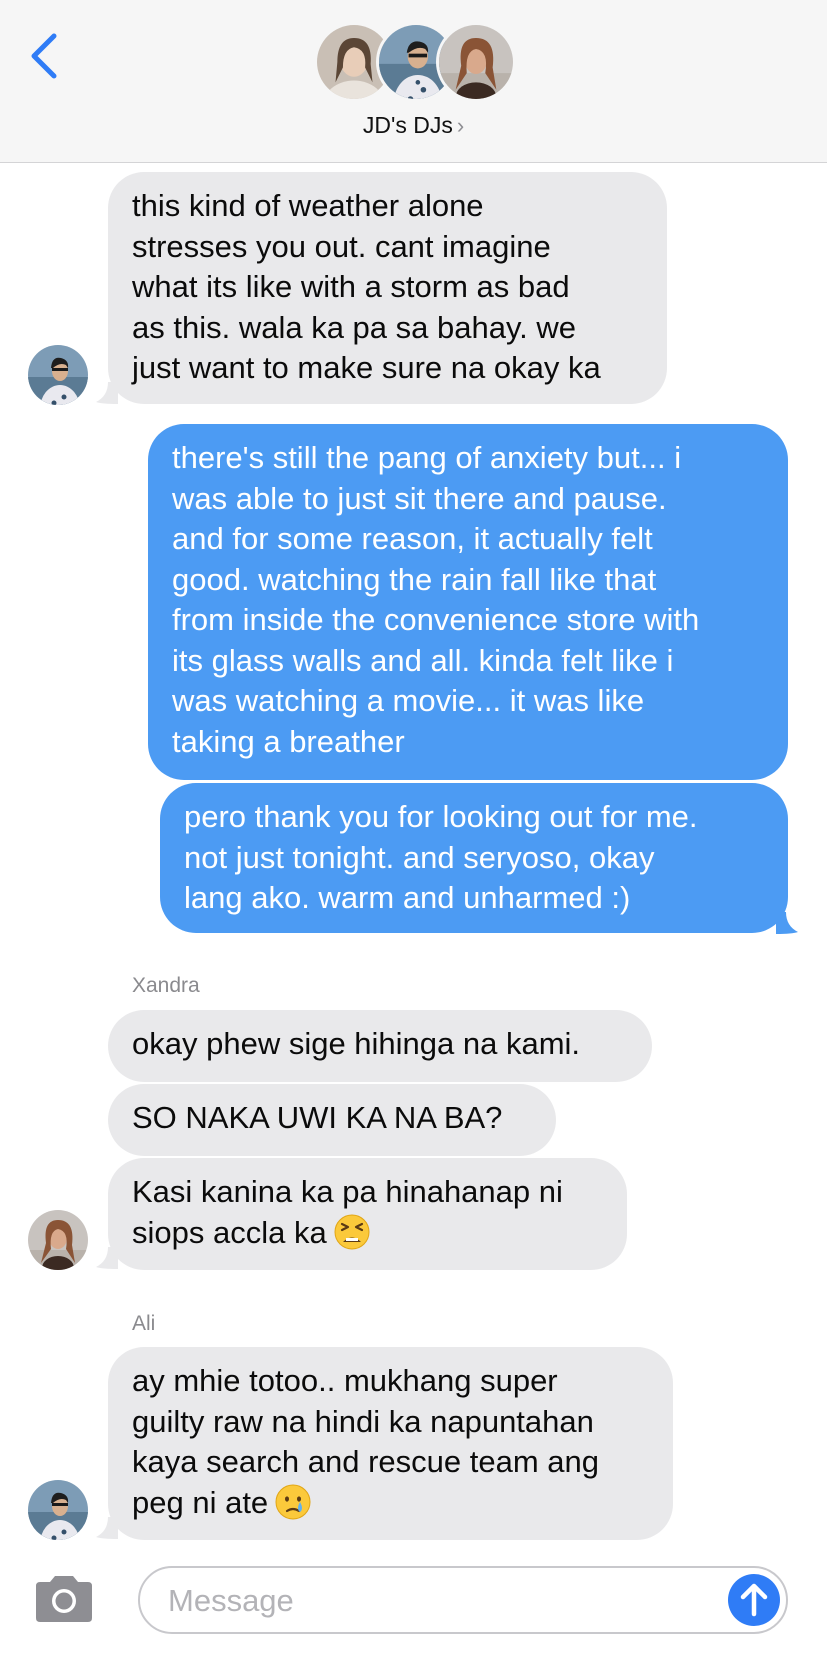 This screenshot has width=827, height=1653. I want to click on crying-face-emoji, so click(293, 1501).